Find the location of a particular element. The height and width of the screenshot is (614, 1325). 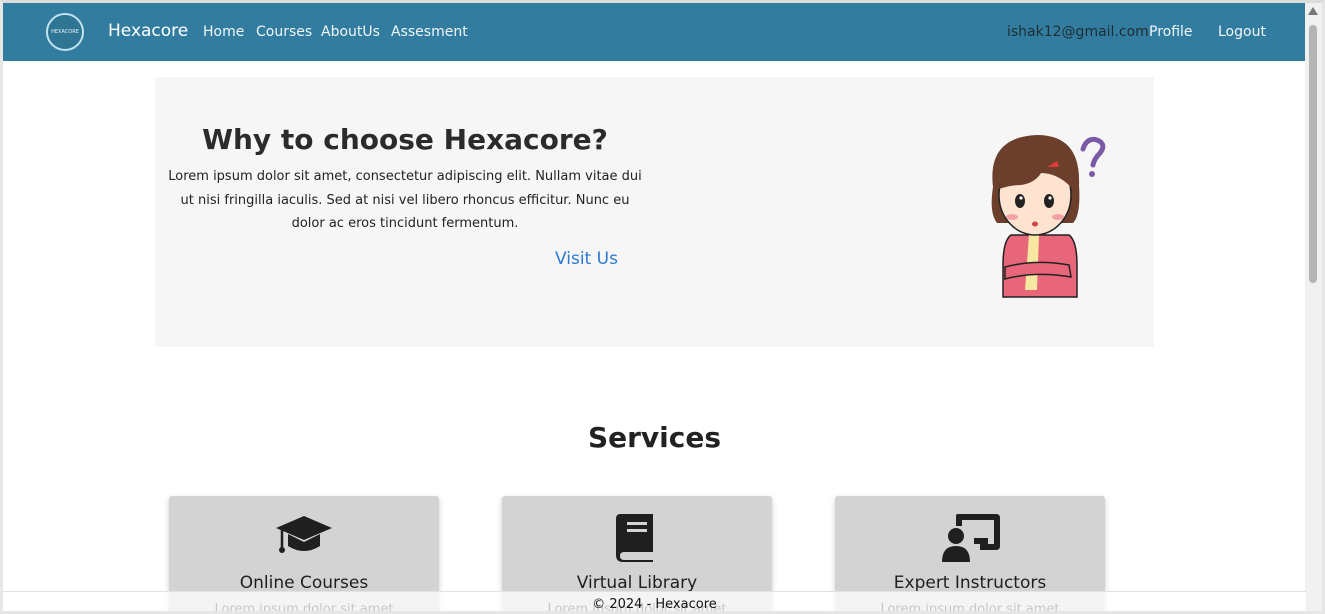

card-title: Virtual Library is located at coordinates (637, 583).